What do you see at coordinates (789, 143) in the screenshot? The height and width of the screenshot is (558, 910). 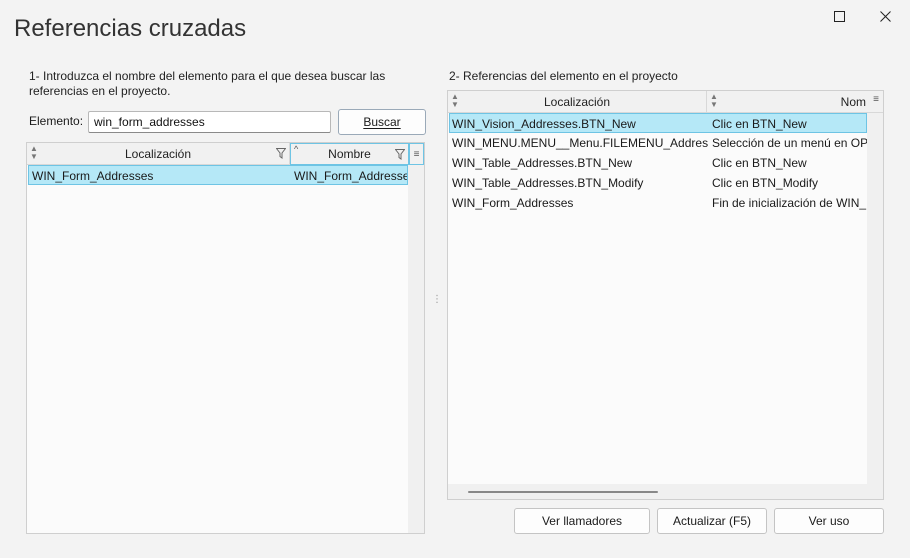 I see `cell-name: Selección de un menú en OPT` at bounding box center [789, 143].